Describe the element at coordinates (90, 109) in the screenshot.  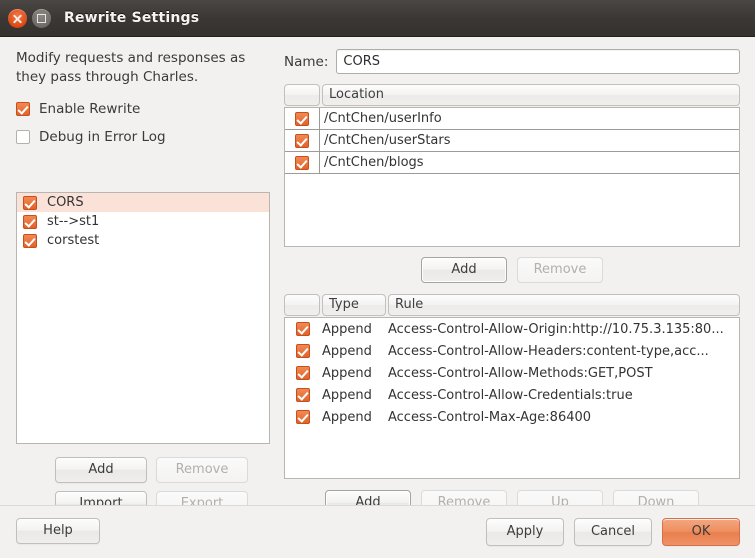
I see `enable-rewrite-label: Enable Rewrite` at that location.